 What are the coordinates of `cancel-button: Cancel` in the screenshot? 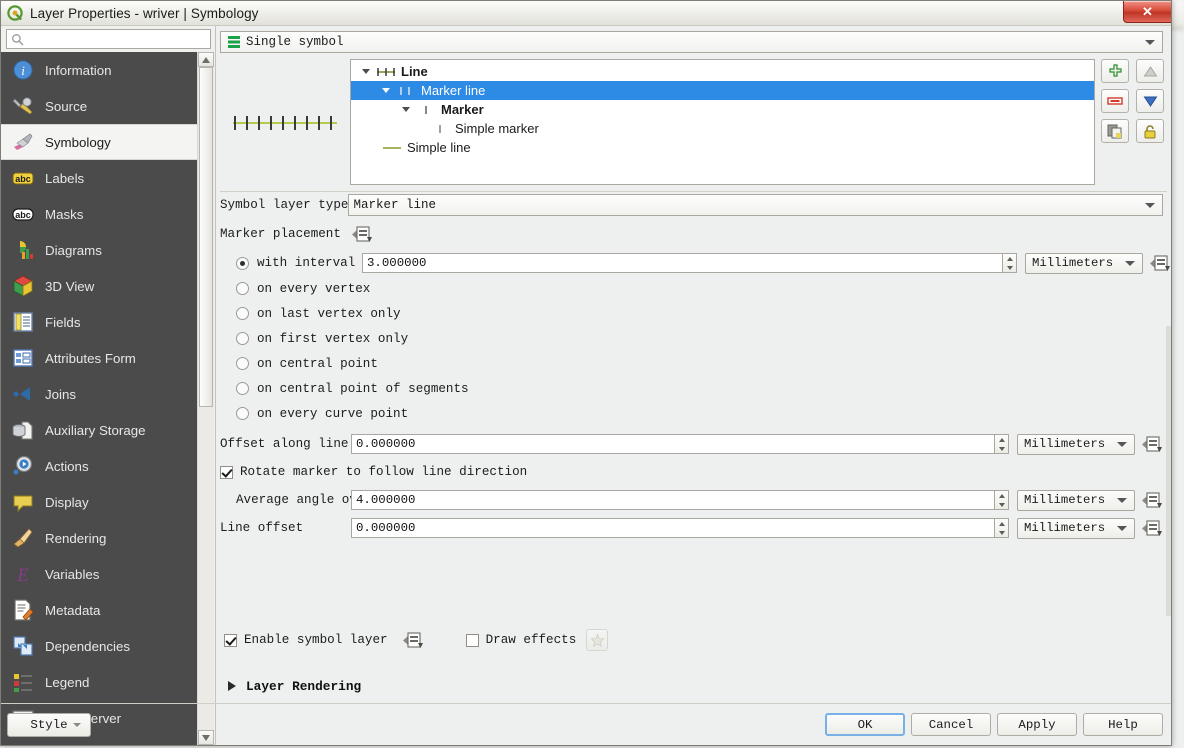 It's located at (951, 724).